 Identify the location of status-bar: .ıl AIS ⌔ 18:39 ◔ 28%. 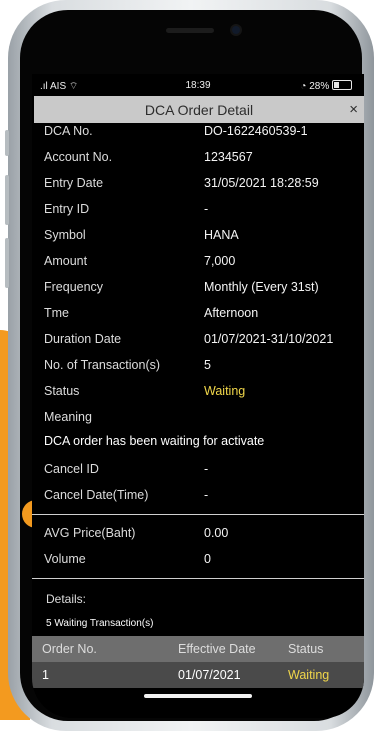
(198, 85).